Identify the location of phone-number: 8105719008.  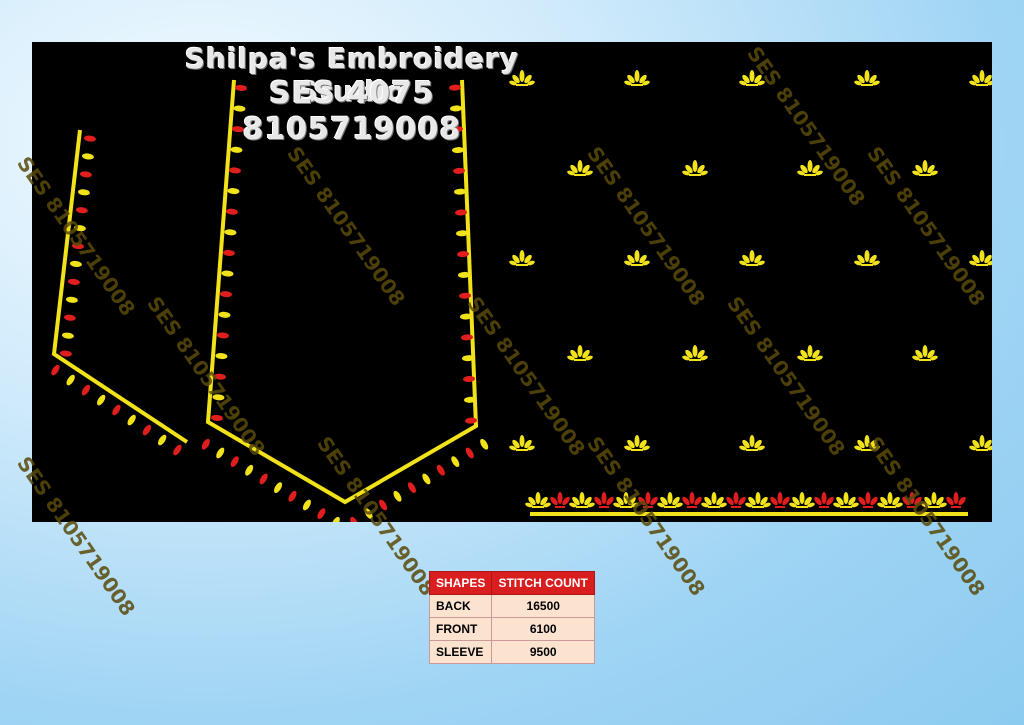
(352, 129).